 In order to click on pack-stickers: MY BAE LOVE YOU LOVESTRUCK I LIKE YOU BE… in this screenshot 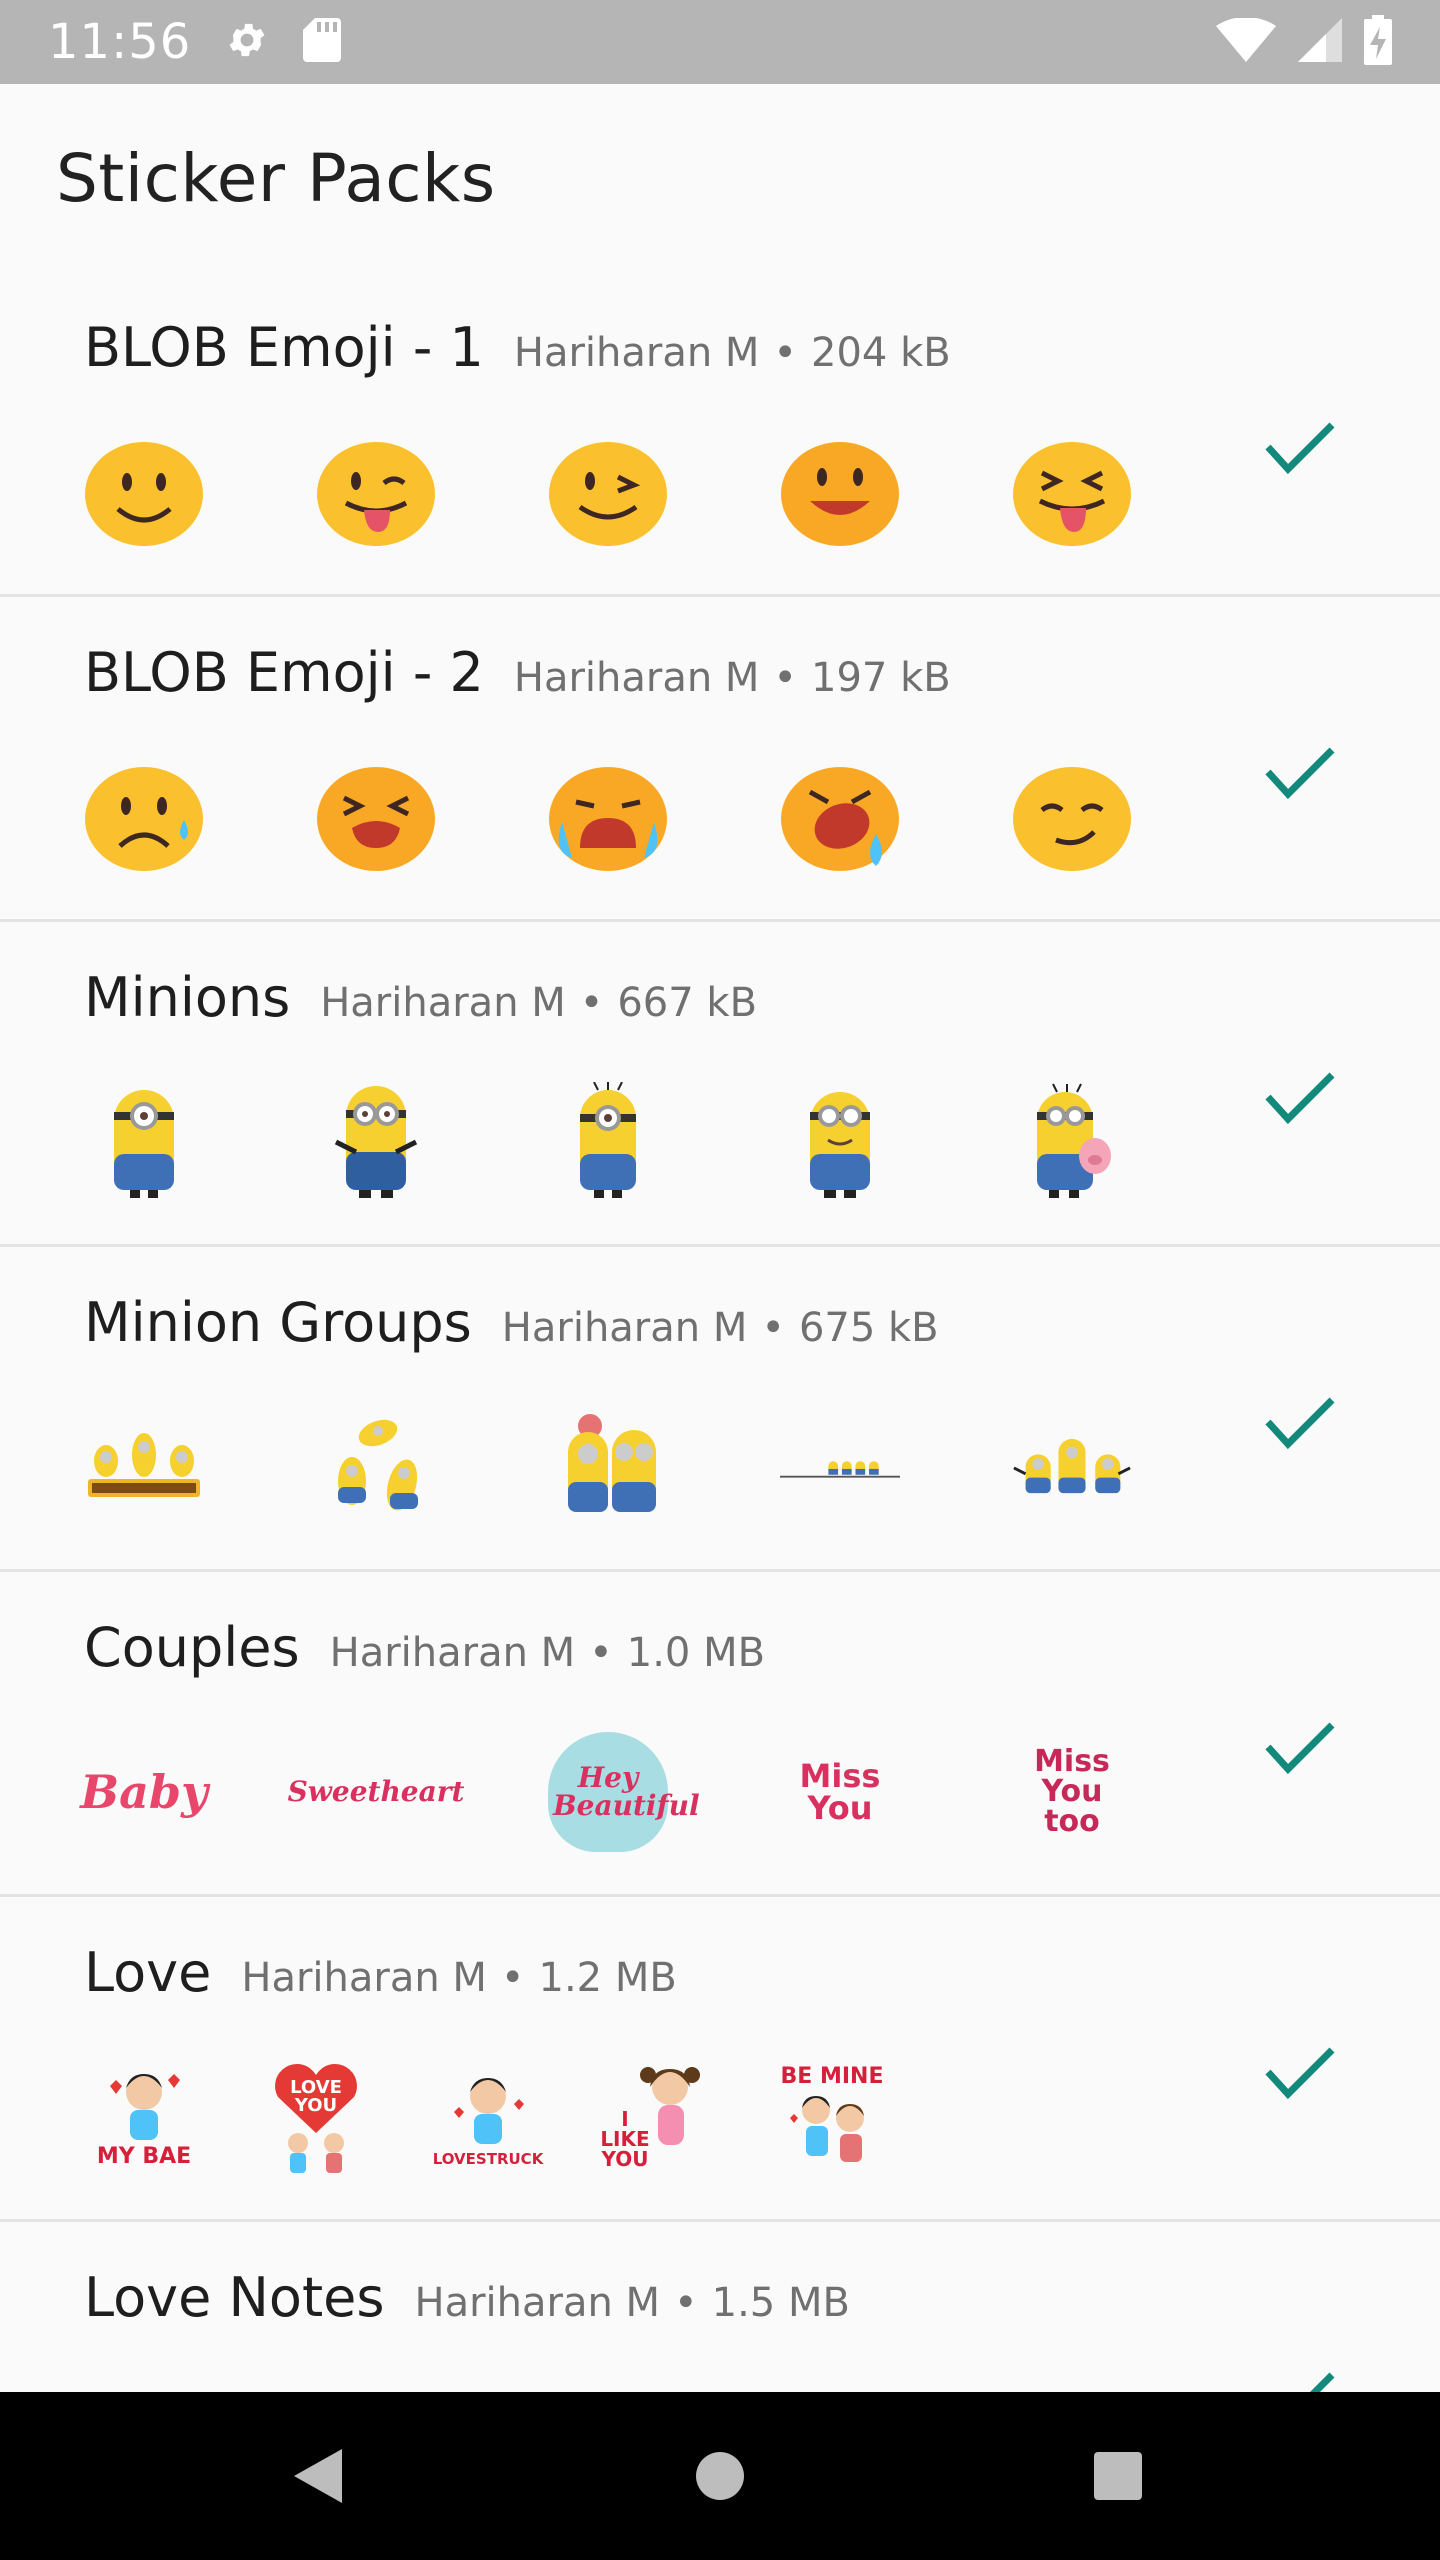, I will do `click(514, 2117)`.